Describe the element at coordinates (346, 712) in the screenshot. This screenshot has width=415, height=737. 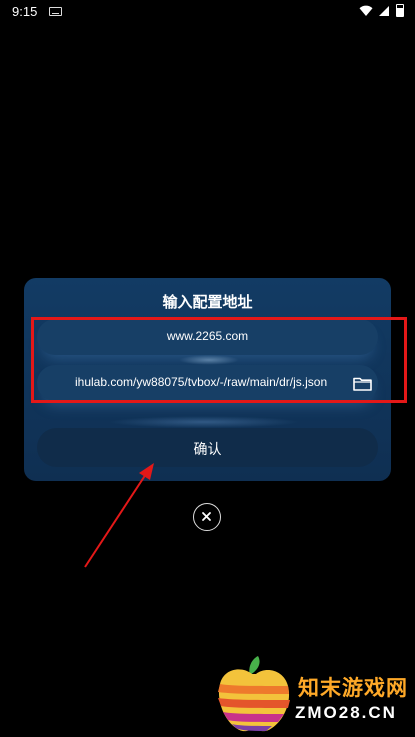
I see `watermark-url: ZMO28.CN` at that location.